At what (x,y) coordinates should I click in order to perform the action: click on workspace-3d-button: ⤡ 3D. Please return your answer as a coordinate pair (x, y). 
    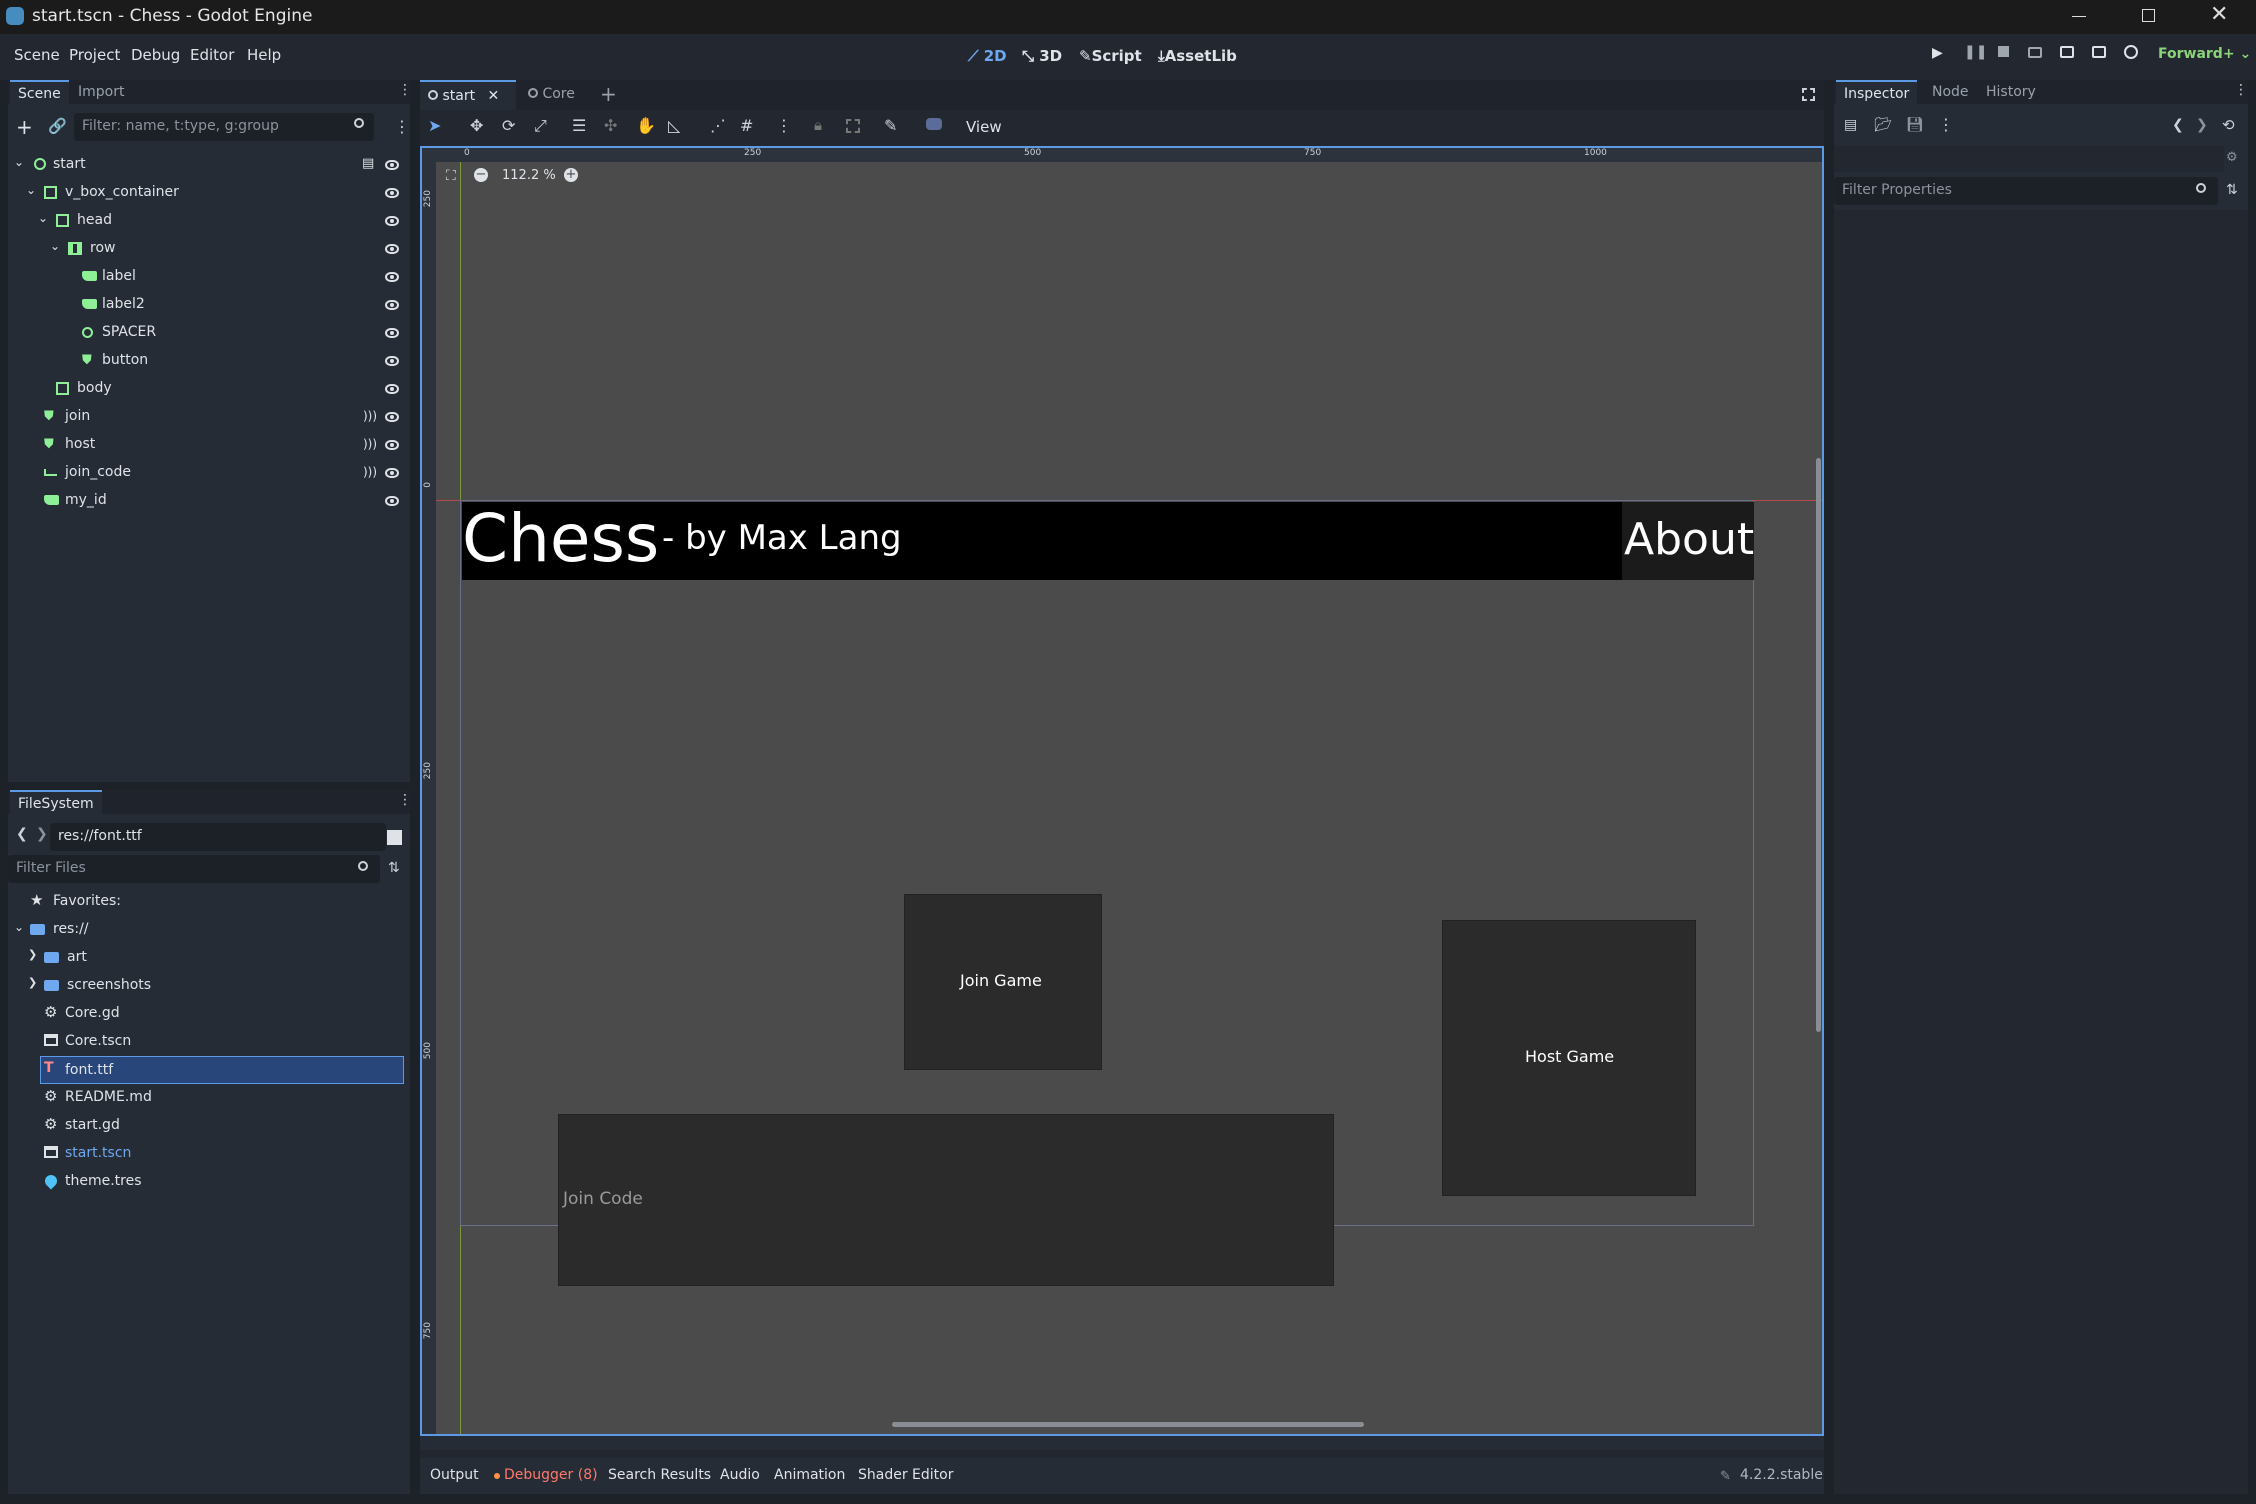
    Looking at the image, I should click on (1042, 56).